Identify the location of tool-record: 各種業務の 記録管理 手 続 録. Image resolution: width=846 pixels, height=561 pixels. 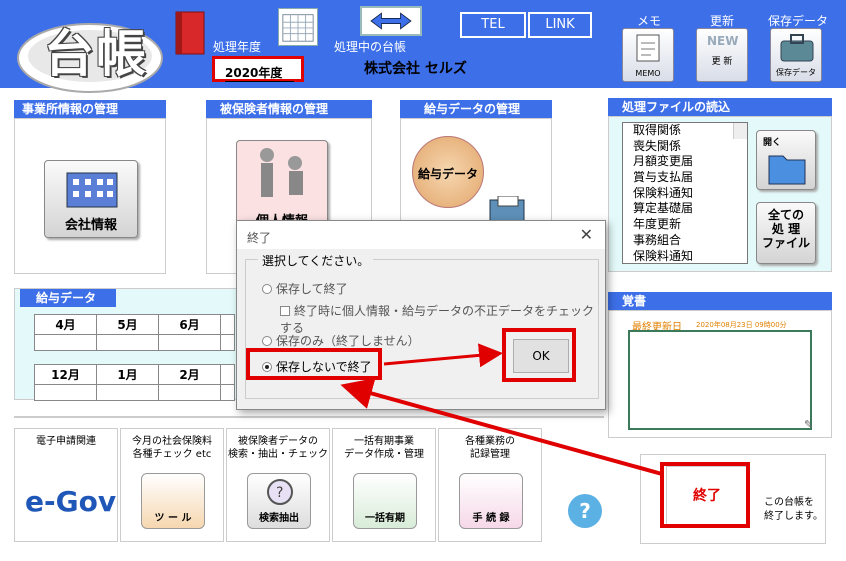
(490, 485).